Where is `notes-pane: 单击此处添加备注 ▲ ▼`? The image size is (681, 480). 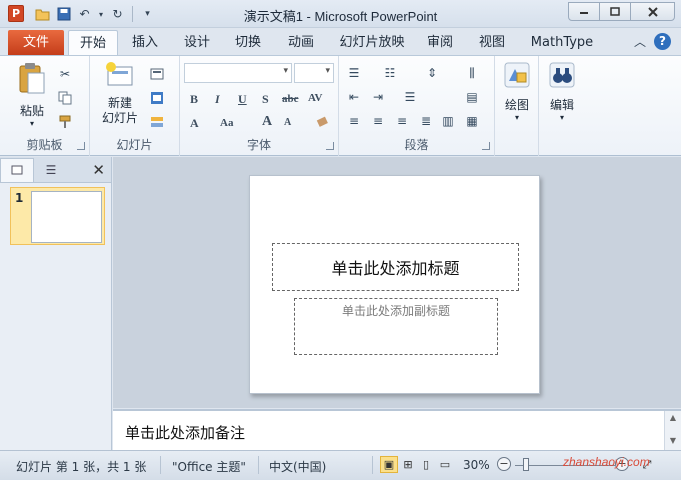 notes-pane: 单击此处添加备注 ▲ ▼ is located at coordinates (397, 429).